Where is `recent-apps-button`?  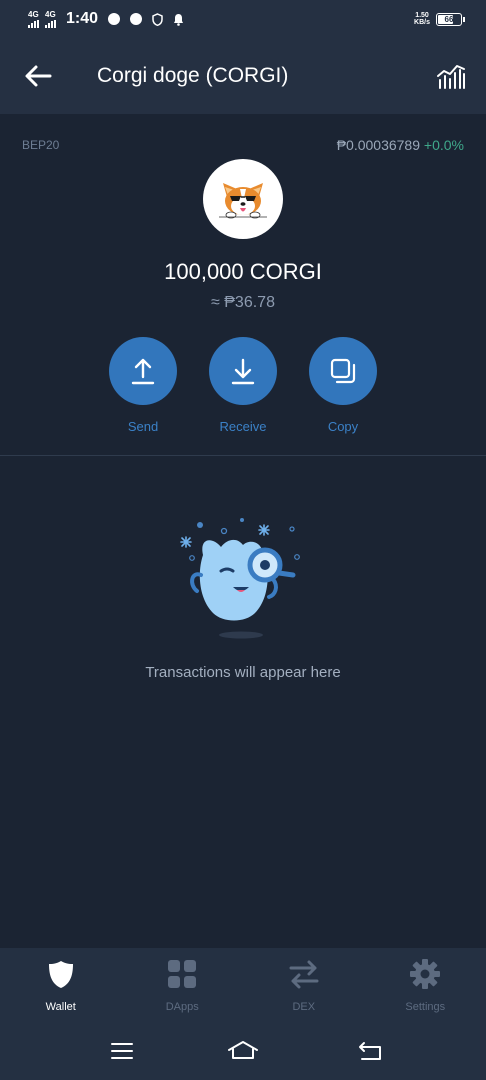
recent-apps-button is located at coordinates (122, 1051).